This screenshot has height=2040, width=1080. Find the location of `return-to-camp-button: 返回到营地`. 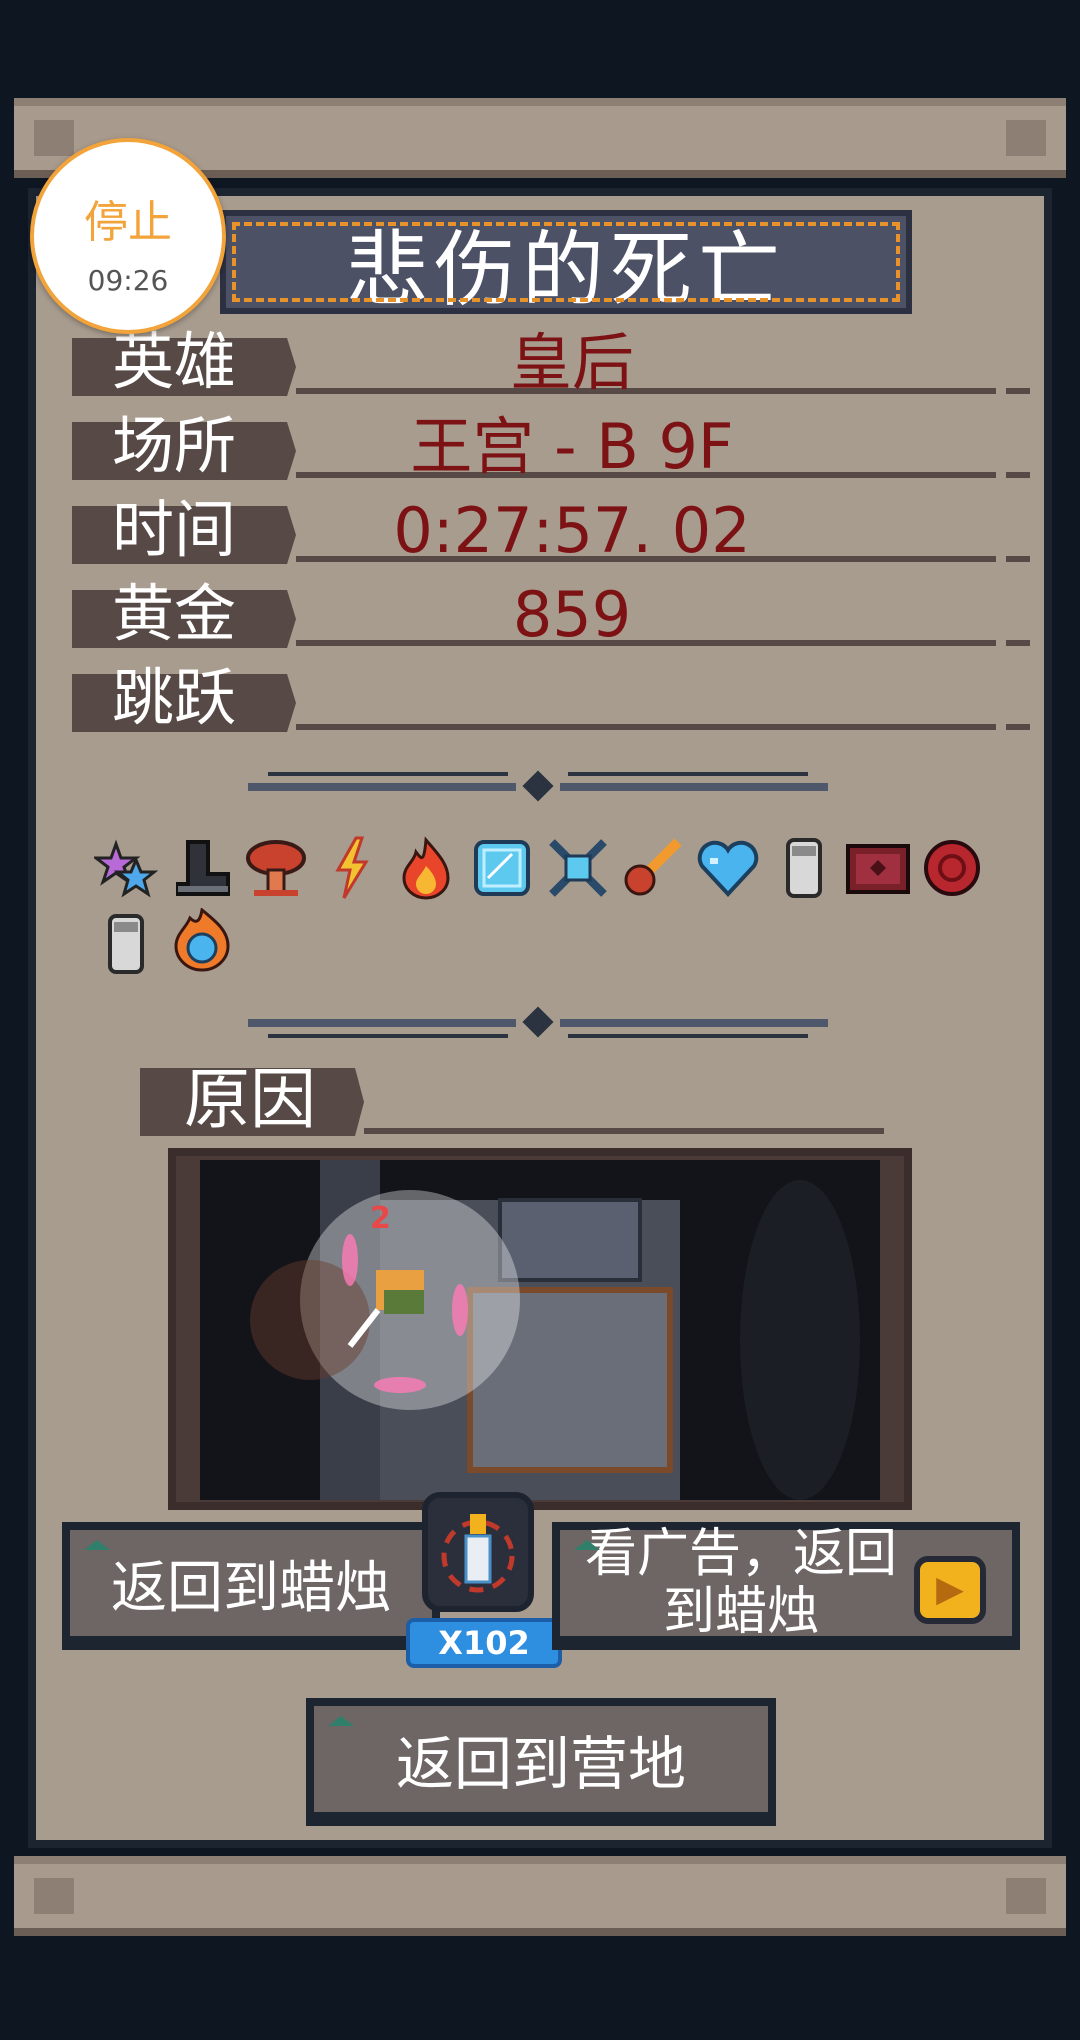

return-to-camp-button: 返回到营地 is located at coordinates (541, 1762).